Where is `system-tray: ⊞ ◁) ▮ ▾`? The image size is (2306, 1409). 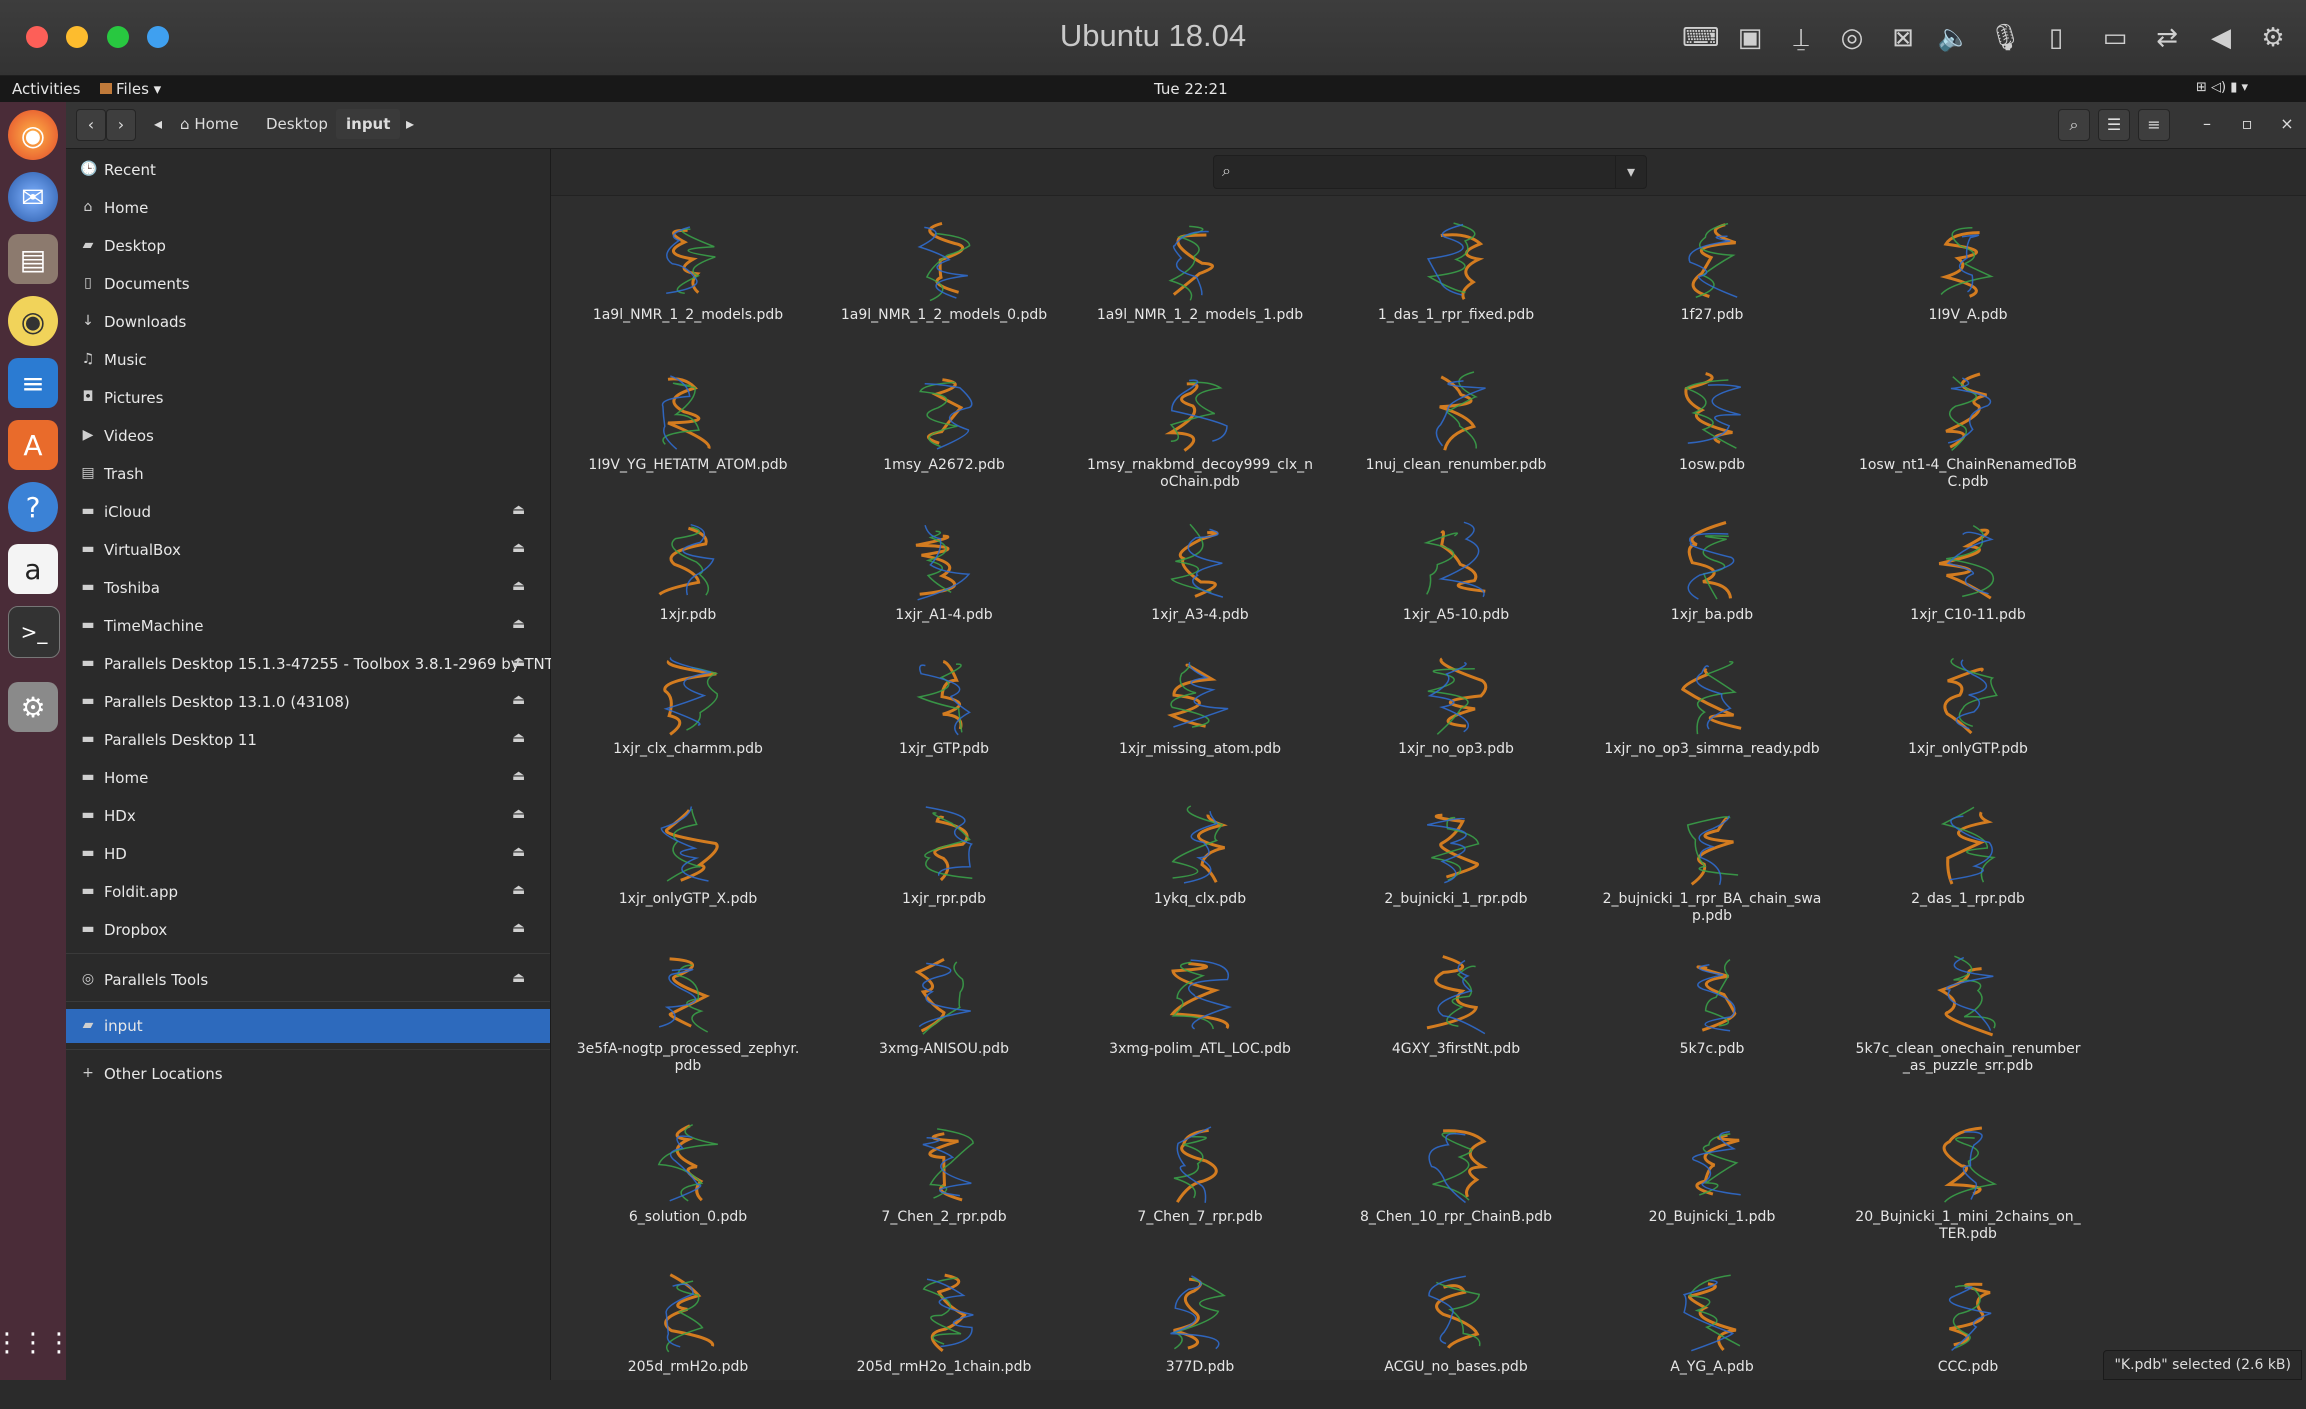
system-tray: ⊞ ◁) ▮ ▾ is located at coordinates (2222, 87).